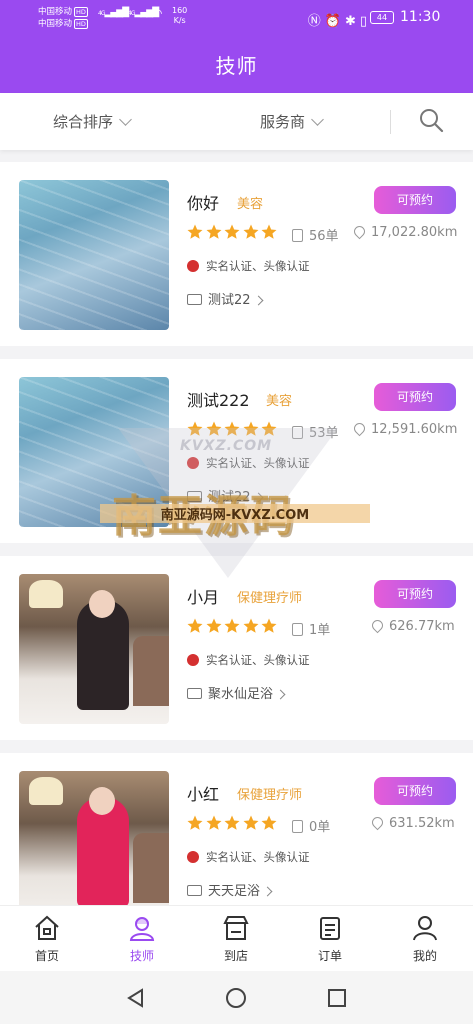  I want to click on technician-name: 你好, so click(203, 203).